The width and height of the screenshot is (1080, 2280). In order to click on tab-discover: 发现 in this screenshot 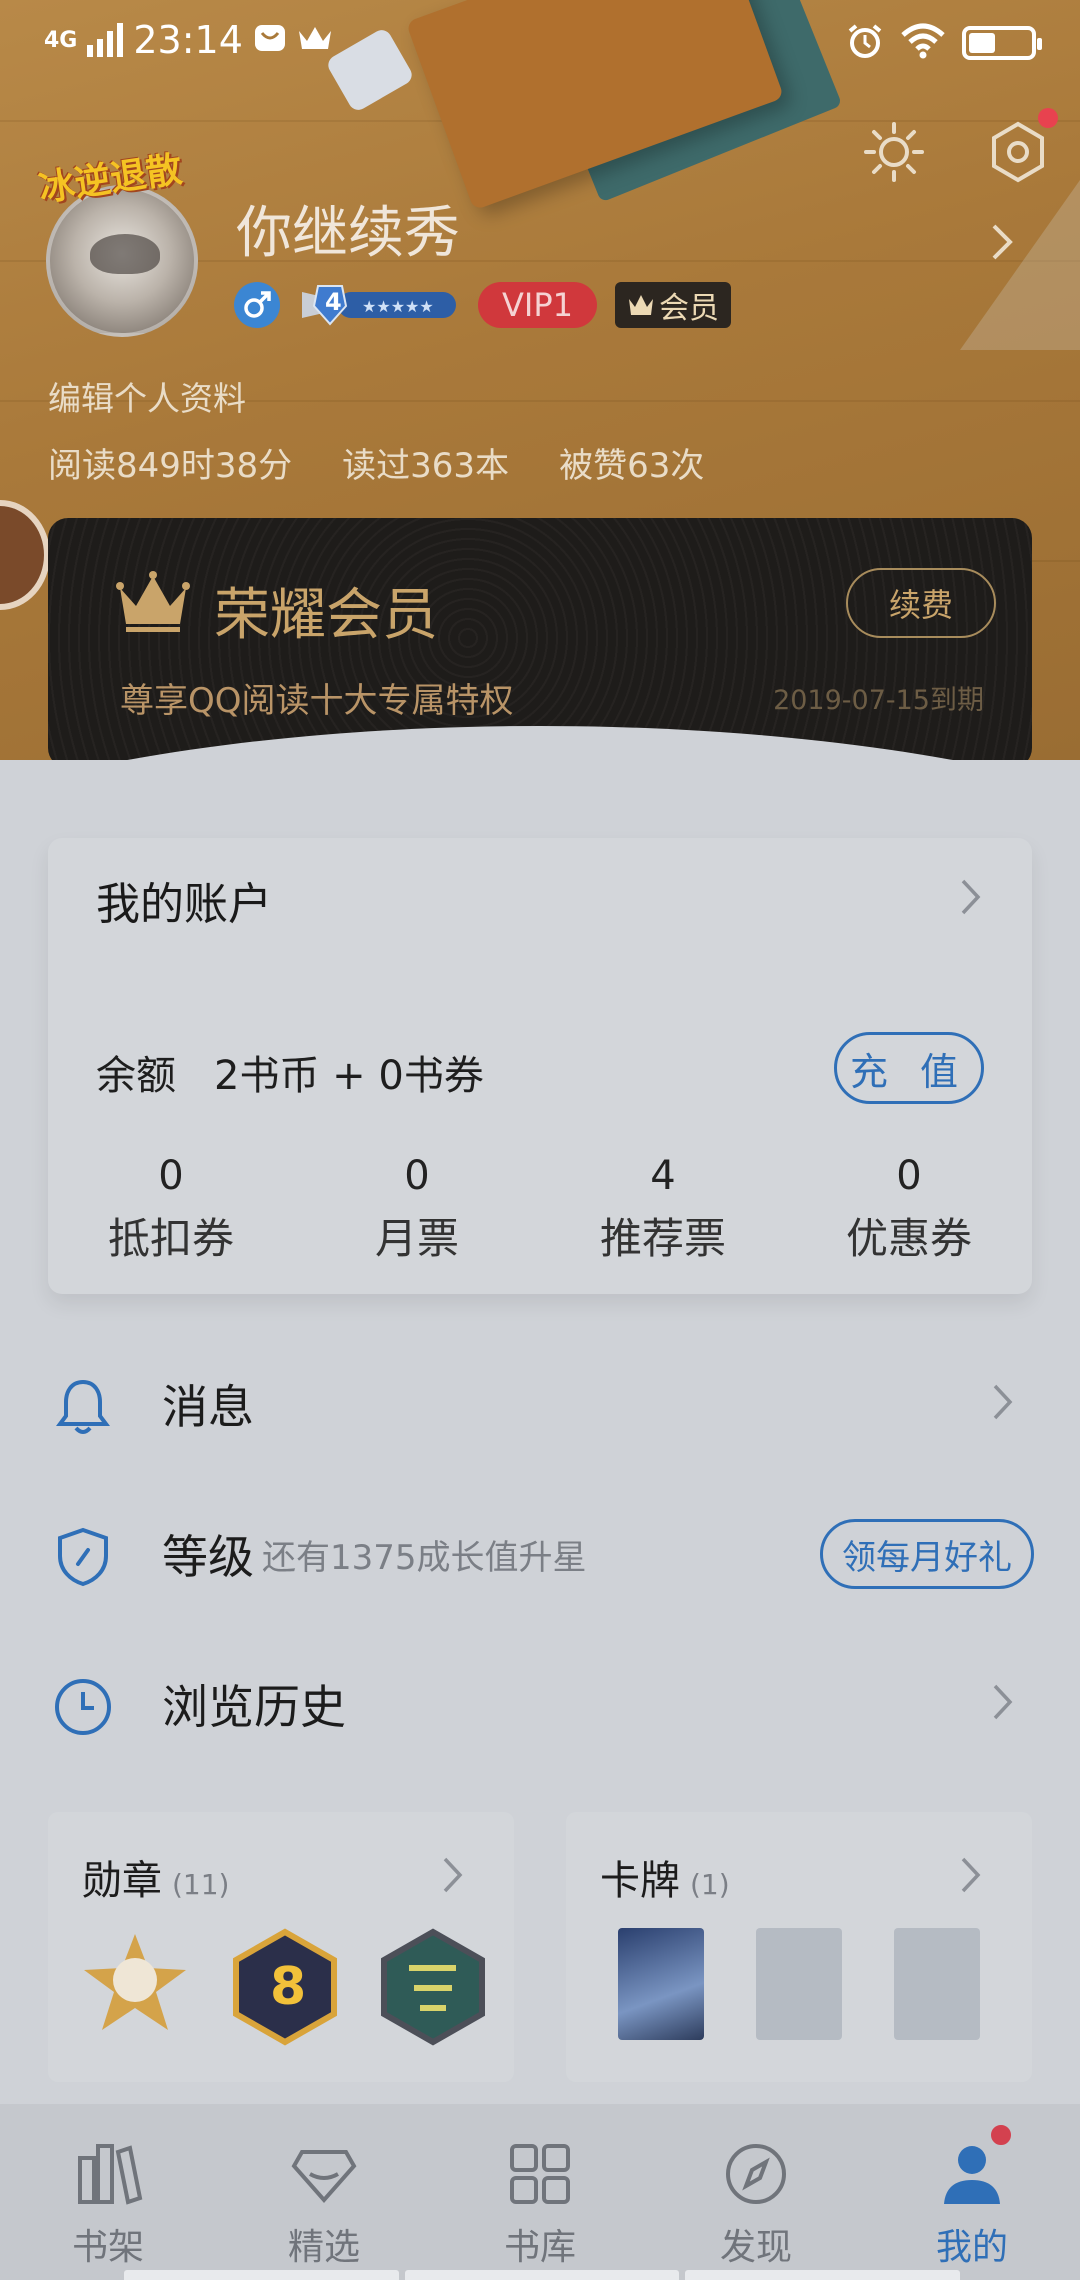, I will do `click(756, 2192)`.